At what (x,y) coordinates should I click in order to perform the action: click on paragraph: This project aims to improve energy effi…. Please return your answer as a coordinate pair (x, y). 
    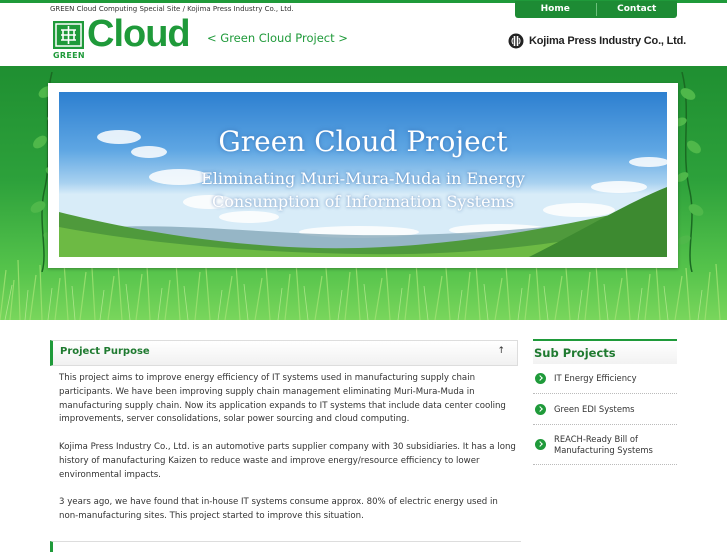
    Looking at the image, I should click on (282, 399).